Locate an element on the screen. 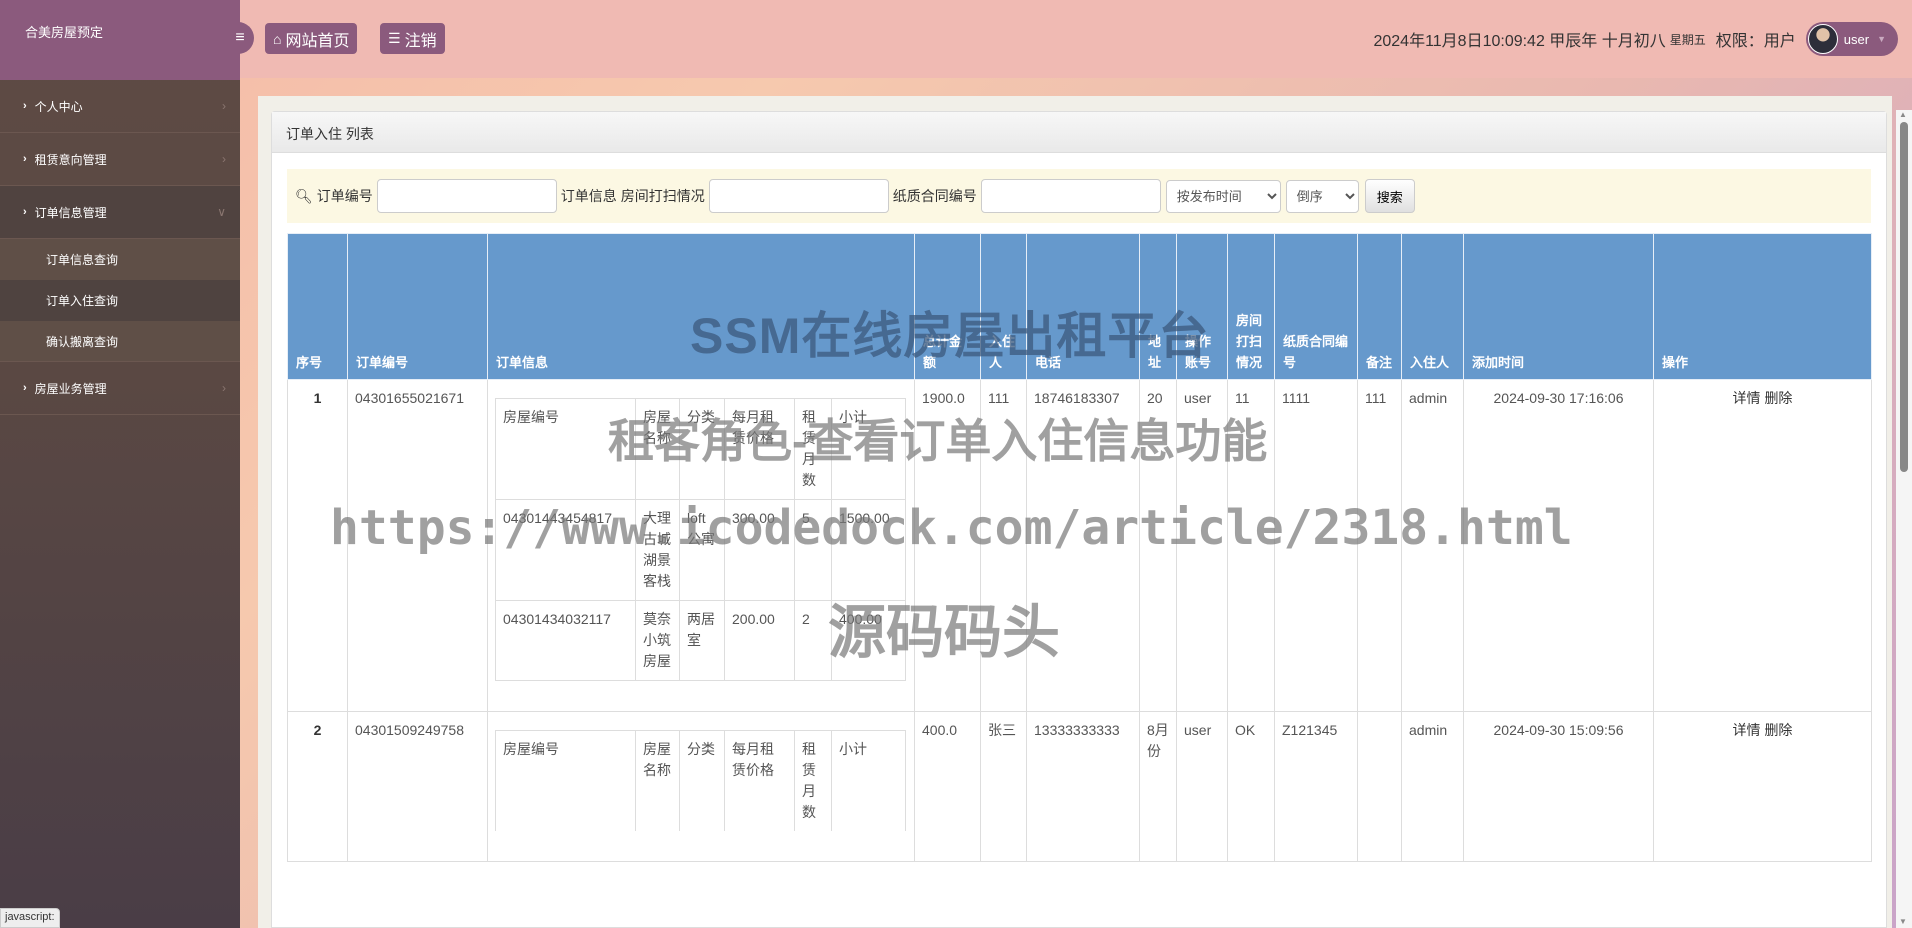  cell-months: 5 is located at coordinates (813, 550).